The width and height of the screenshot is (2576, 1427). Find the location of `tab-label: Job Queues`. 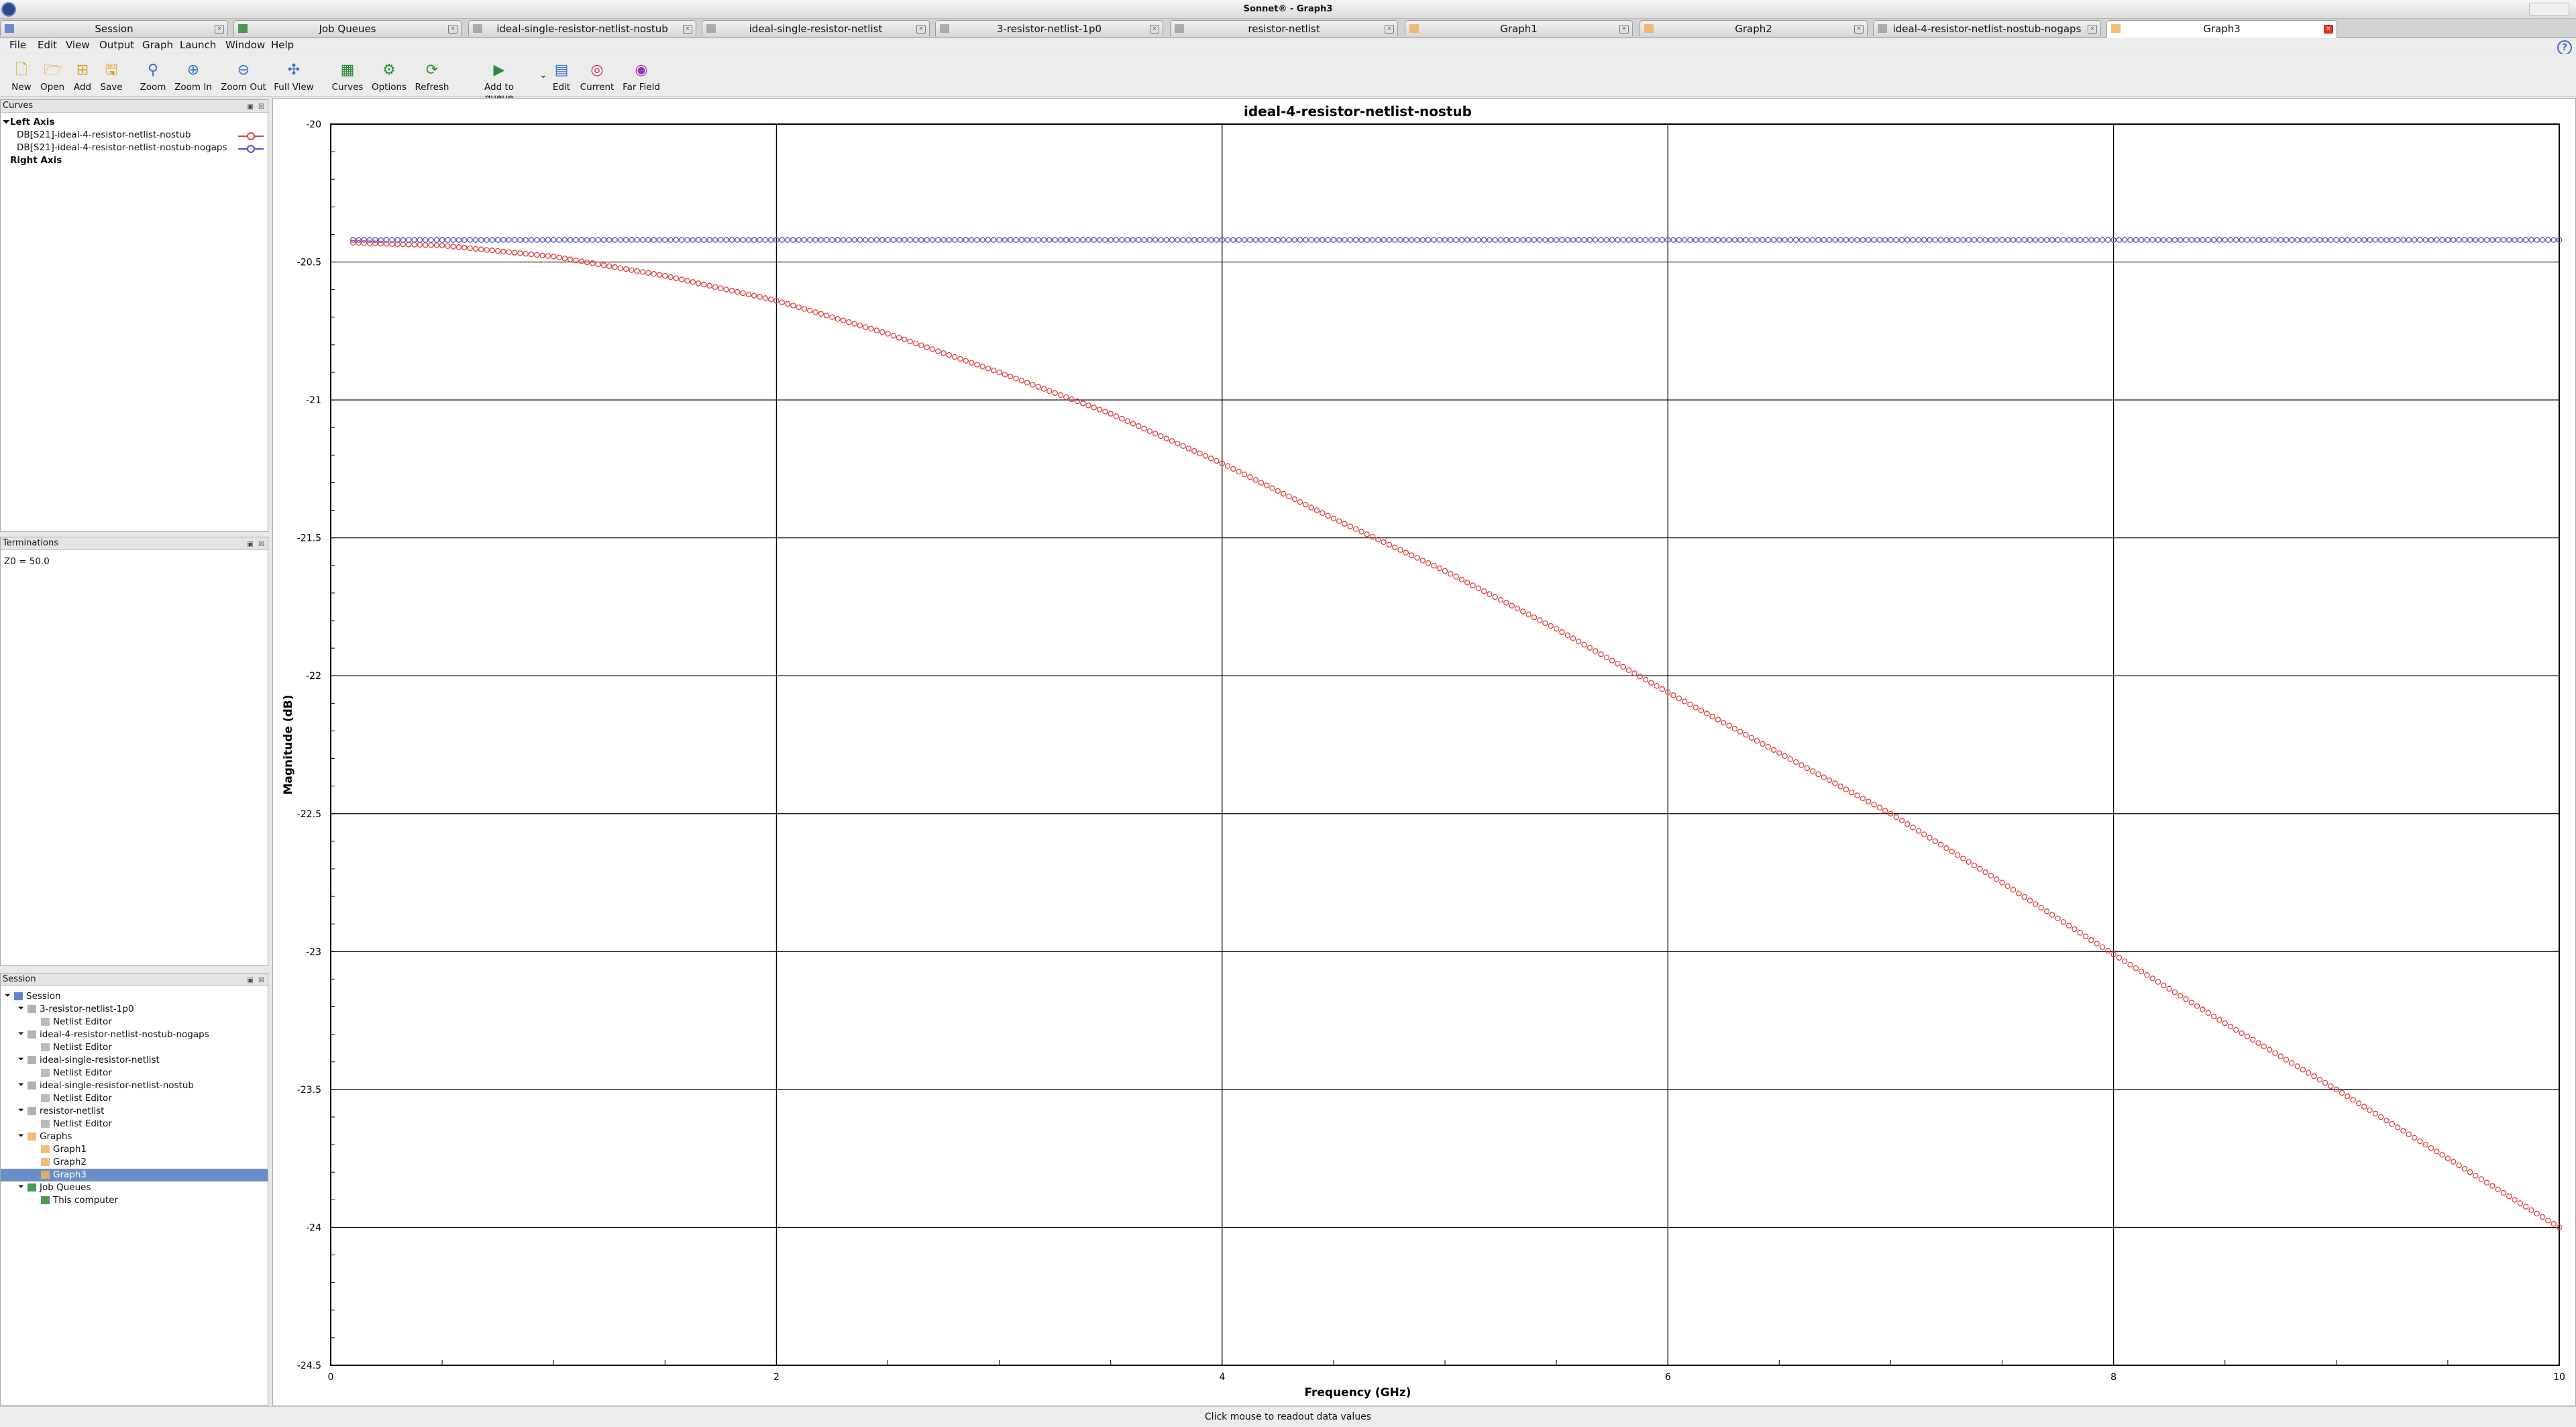

tab-label: Job Queues is located at coordinates (347, 29).